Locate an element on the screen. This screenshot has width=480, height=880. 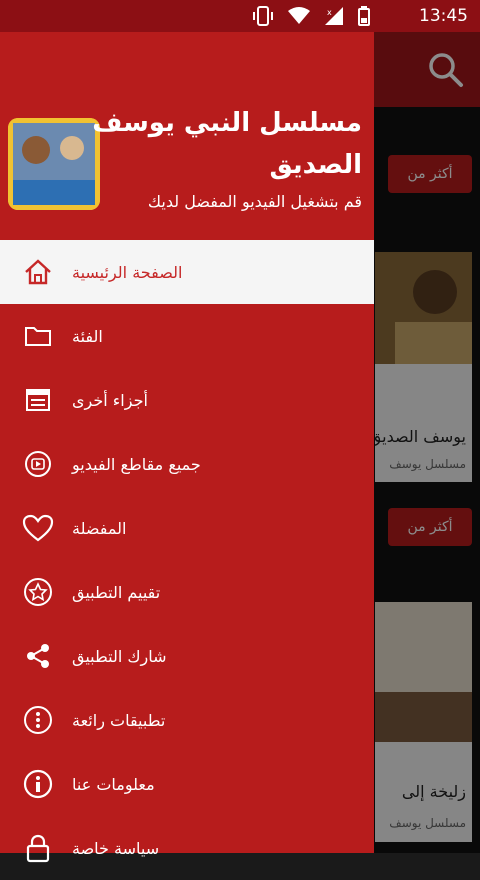
status-icons: x is located at coordinates (311, 16).